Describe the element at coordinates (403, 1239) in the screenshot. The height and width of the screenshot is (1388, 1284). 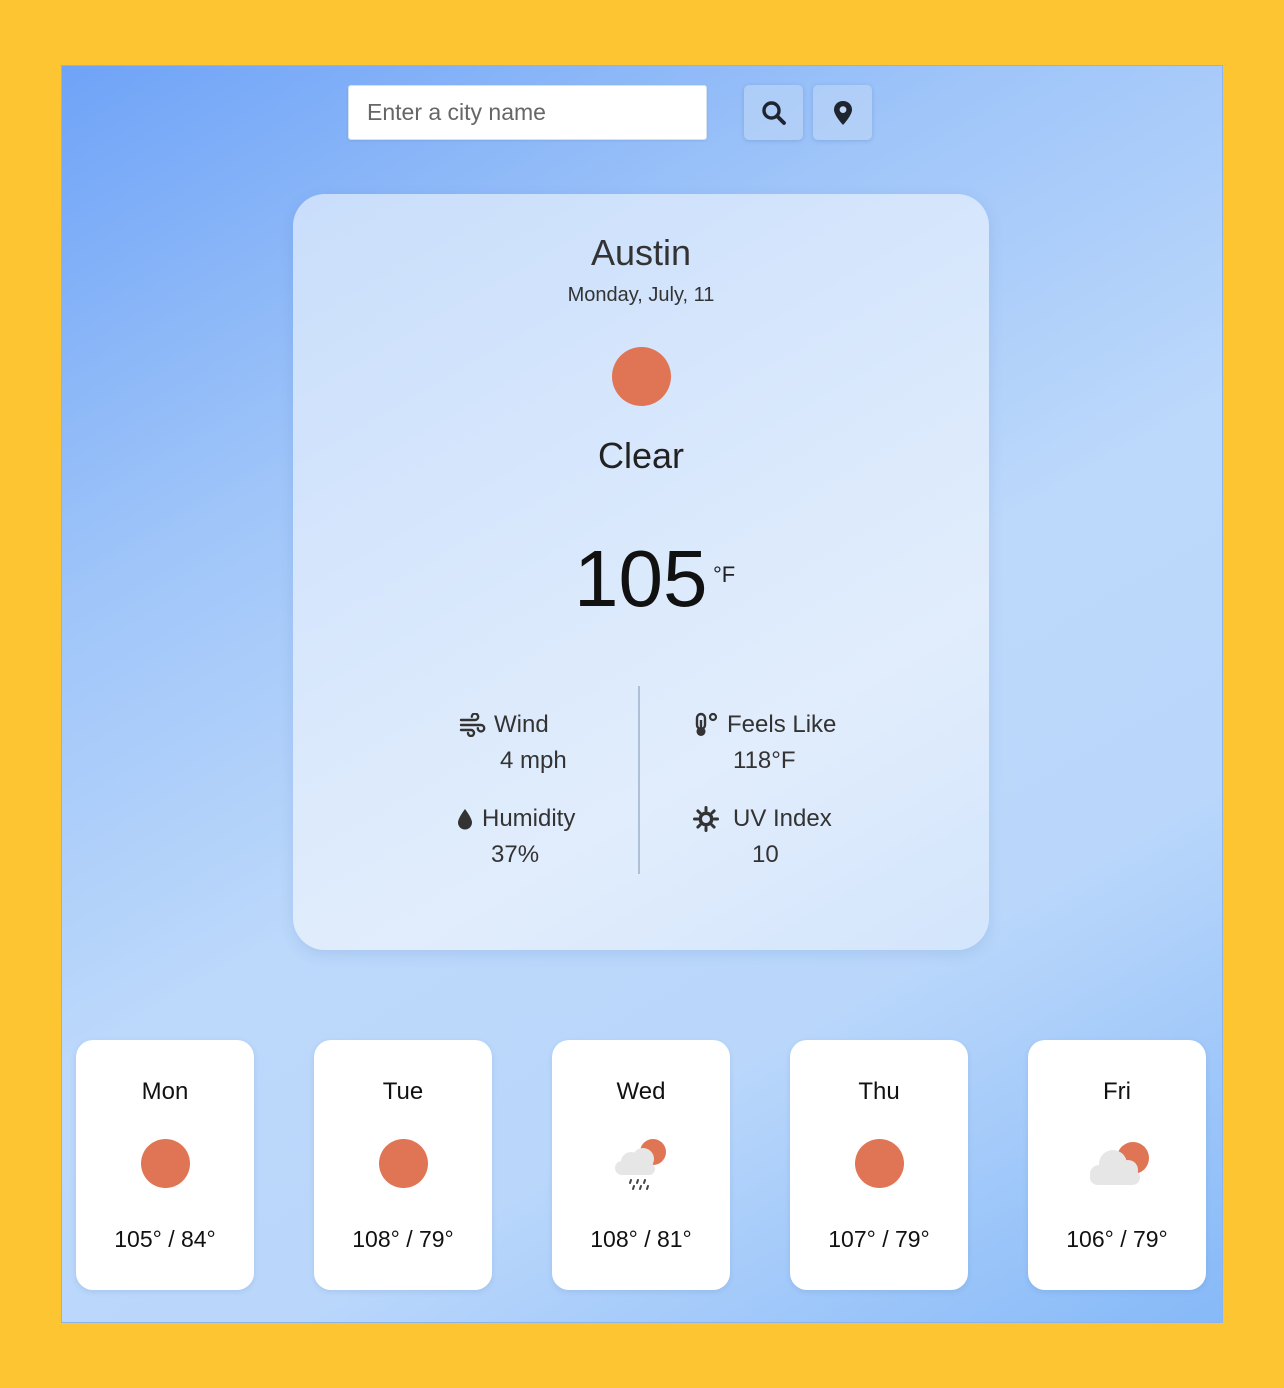
I see `forecast-temps: 108° / 79°` at that location.